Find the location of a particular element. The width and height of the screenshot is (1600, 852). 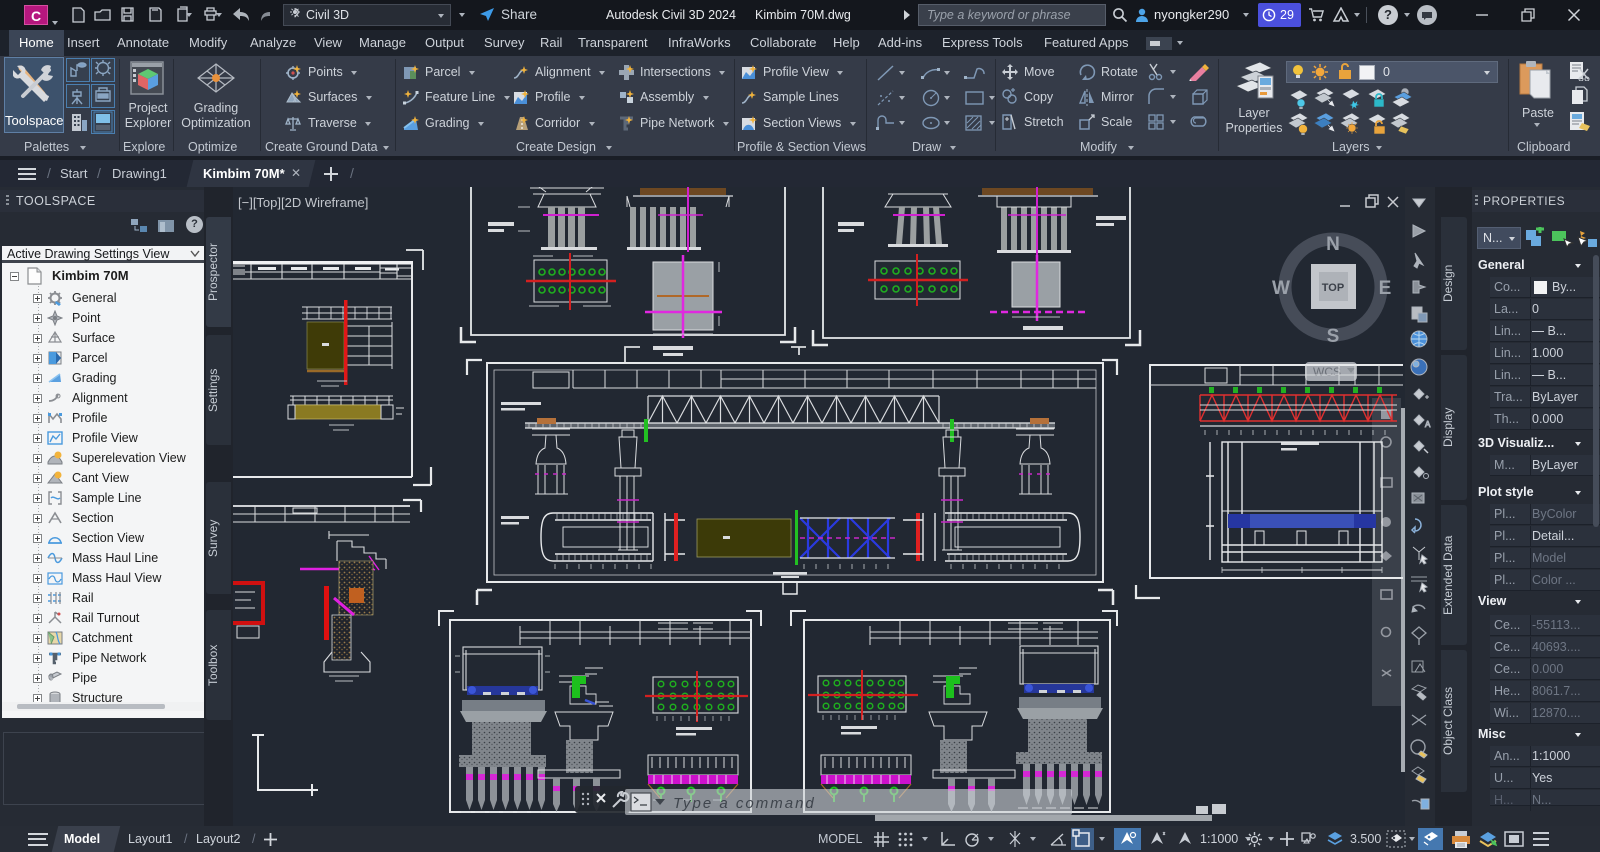

svg-text: WCS is located at coordinates (1327, 372).